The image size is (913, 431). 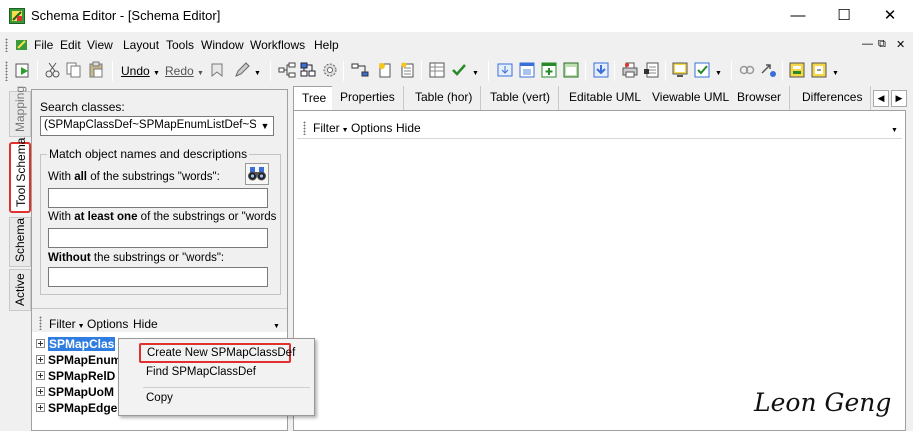 What do you see at coordinates (326, 45) in the screenshot?
I see `menu-help: Help` at bounding box center [326, 45].